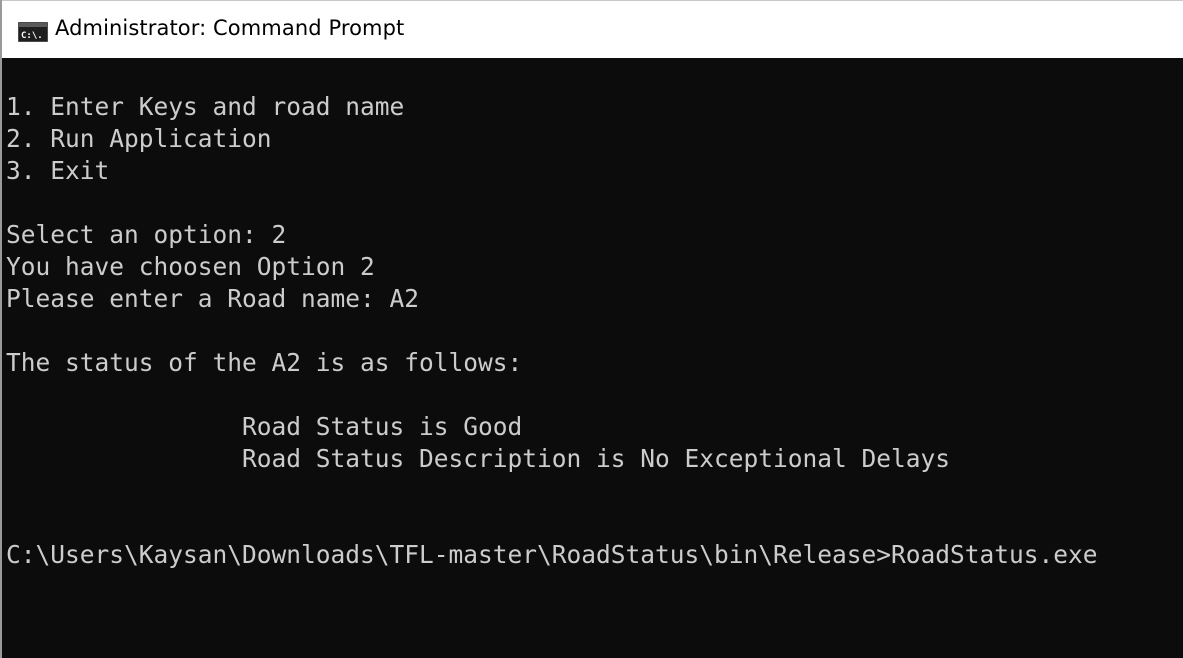  Describe the element at coordinates (264, 362) in the screenshot. I see `status-header: The status of the A2 is as follows:` at that location.